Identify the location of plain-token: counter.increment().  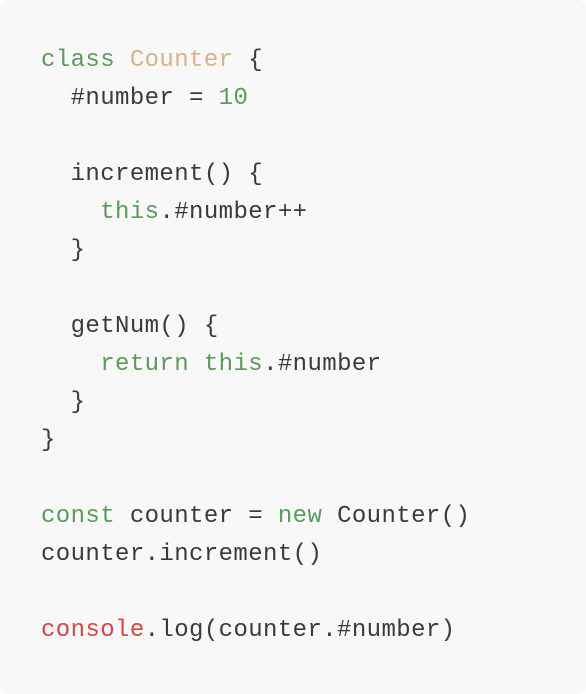
(182, 554).